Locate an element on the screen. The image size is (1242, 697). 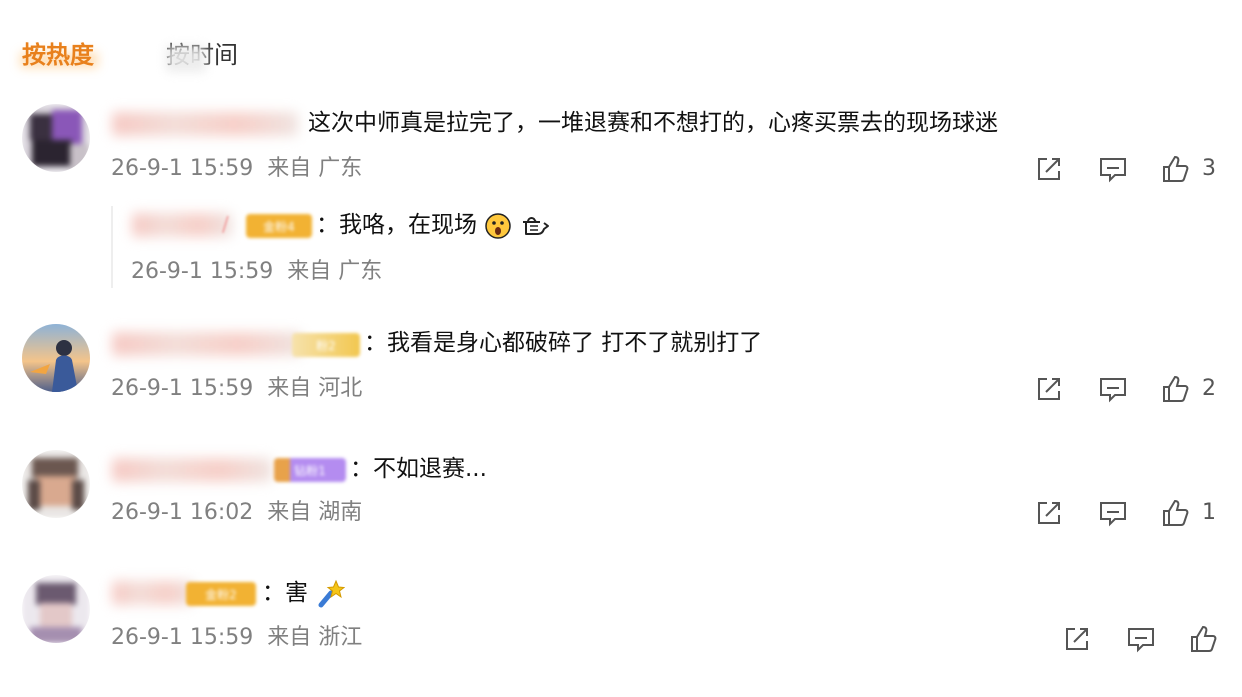
comment-text: ：我看是身心都破碎了 打不了就别打了 is located at coordinates (563, 343).